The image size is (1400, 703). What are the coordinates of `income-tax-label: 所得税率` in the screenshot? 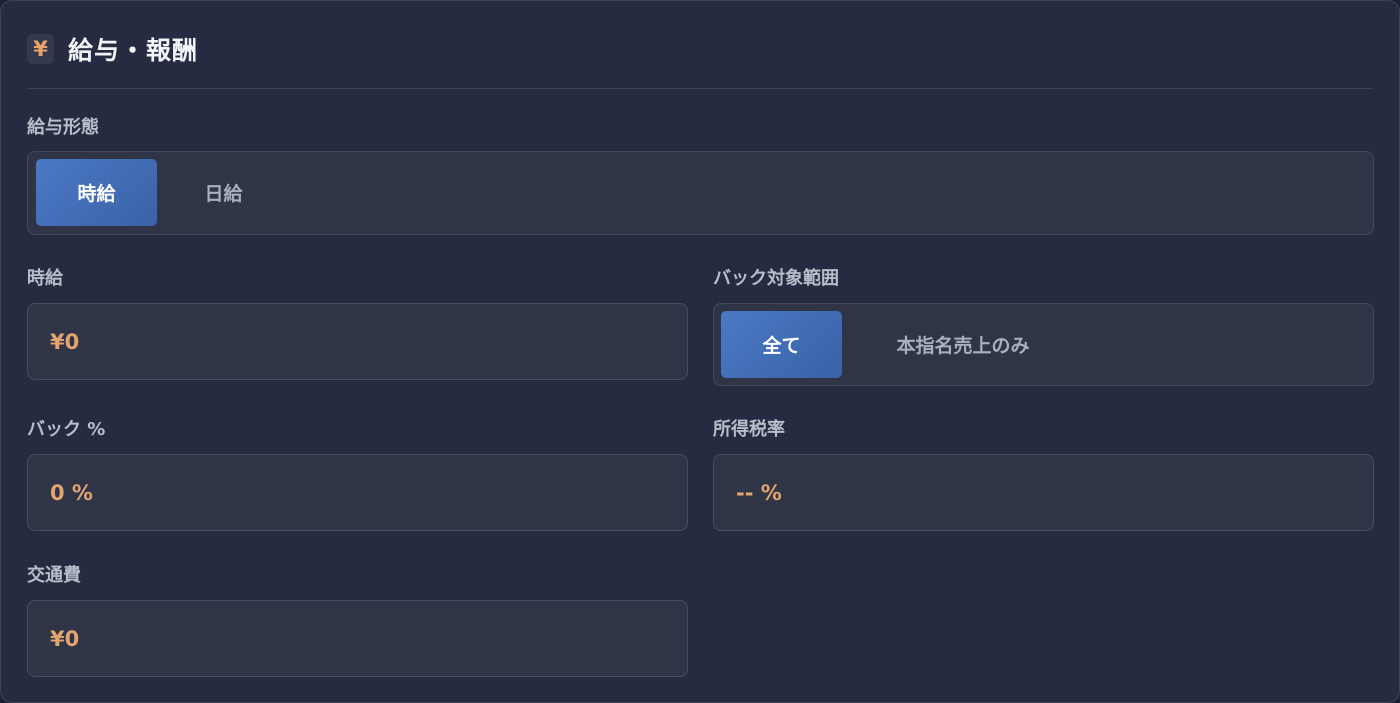 It's located at (749, 429).